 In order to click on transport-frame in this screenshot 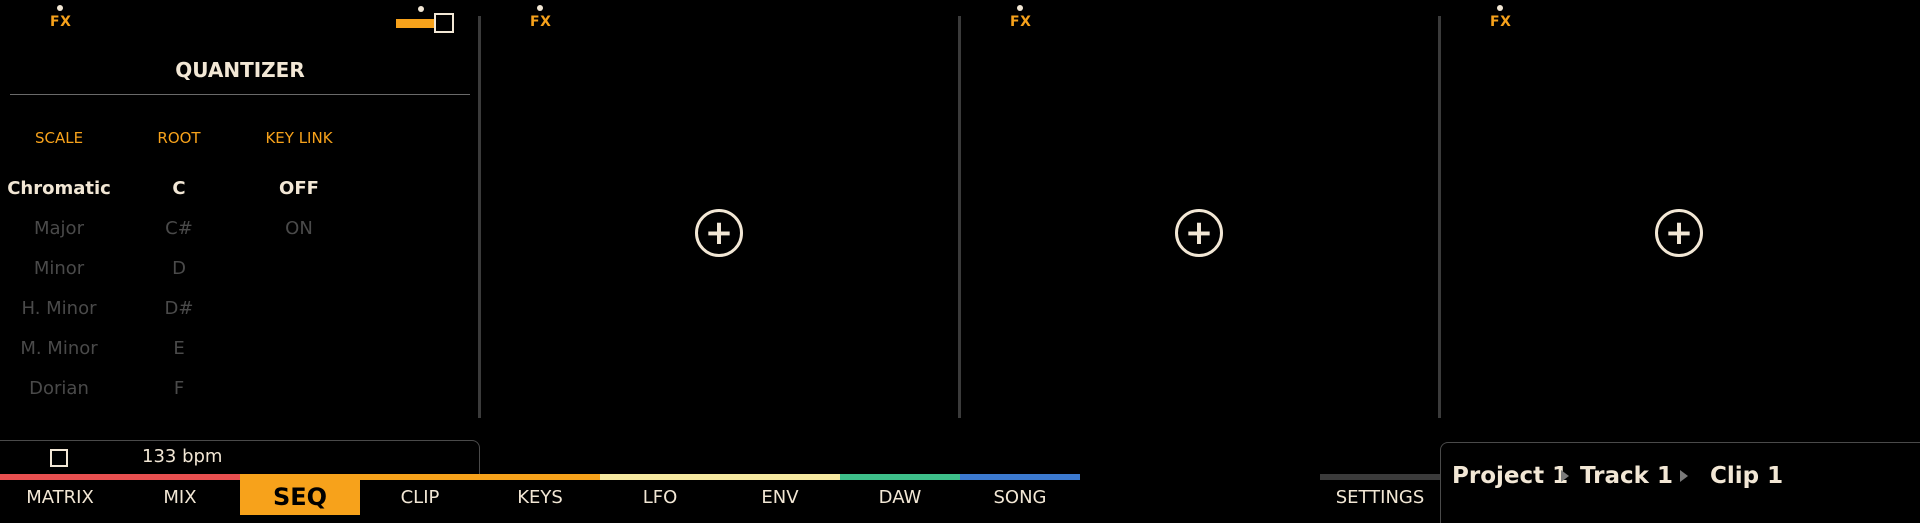, I will do `click(240, 457)`.